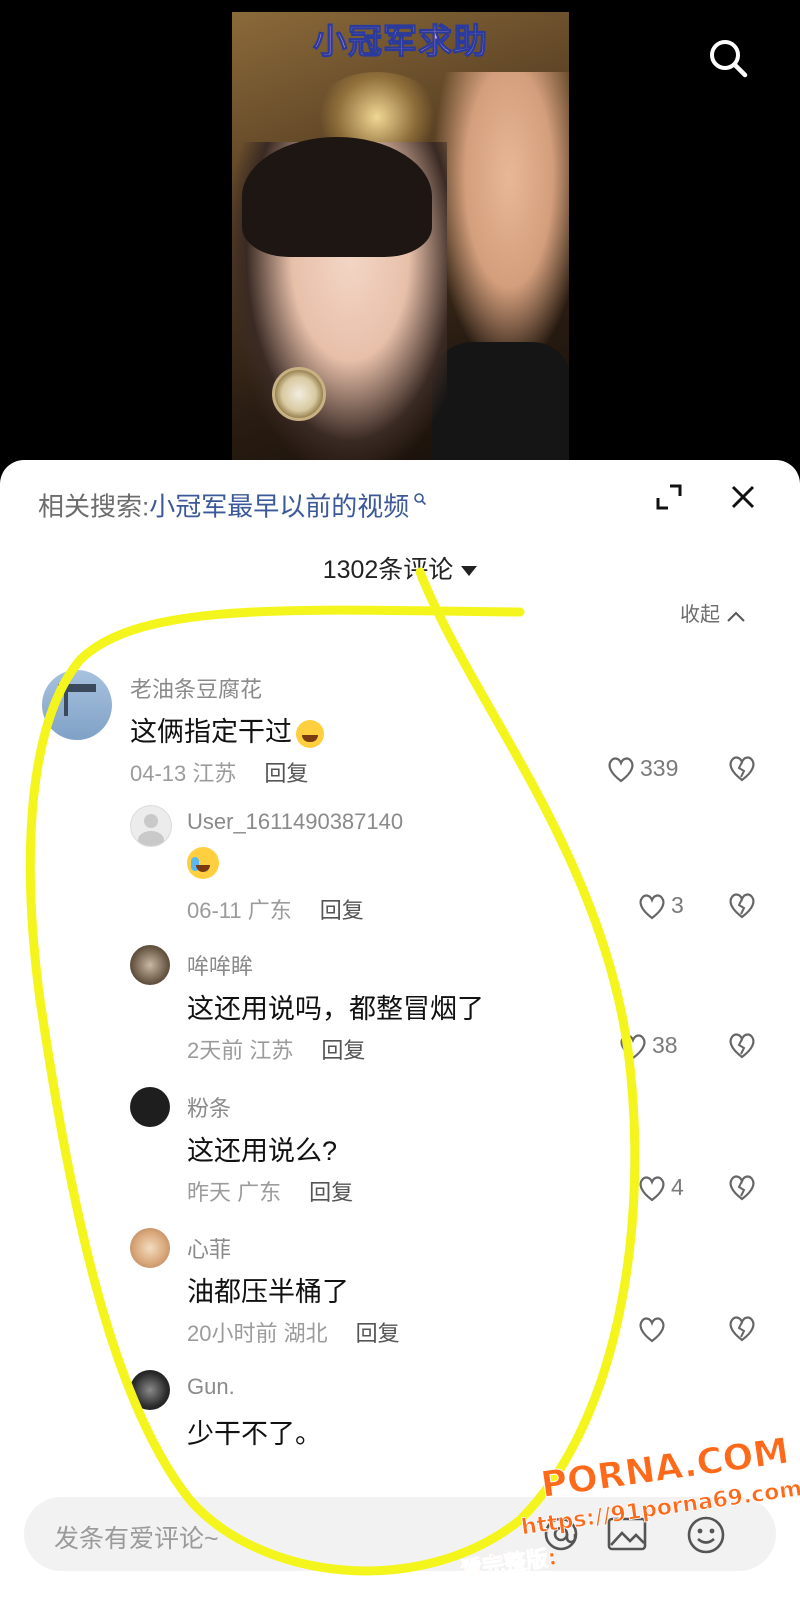  What do you see at coordinates (262, 1151) in the screenshot?
I see `comment-text: 这还用说么?` at bounding box center [262, 1151].